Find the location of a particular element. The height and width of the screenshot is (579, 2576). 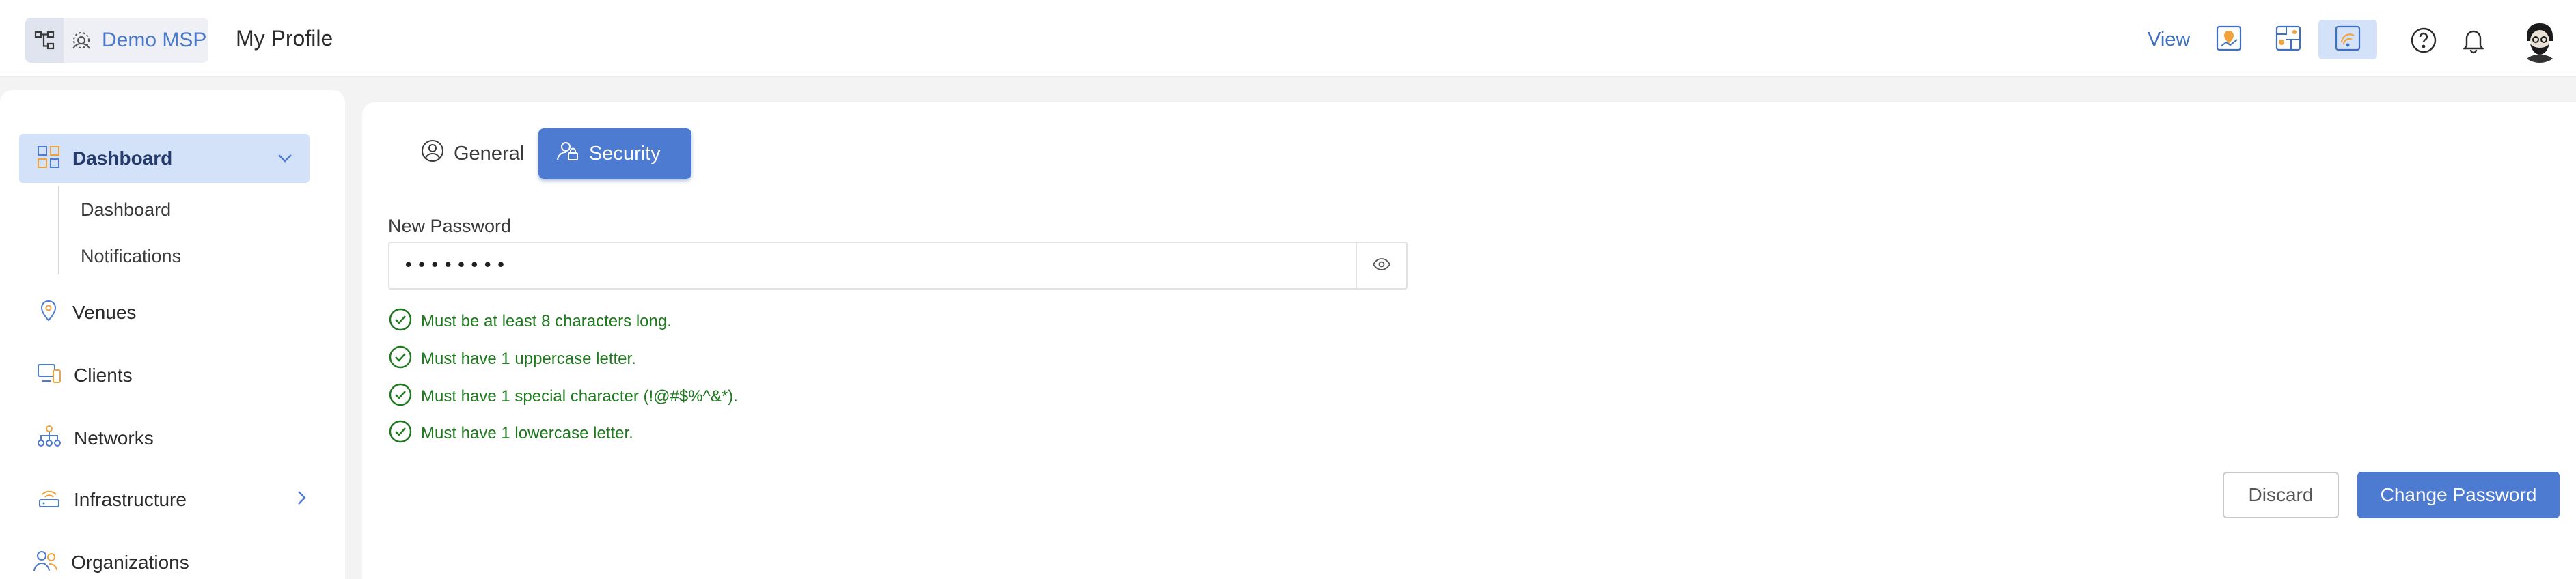

devices-icon is located at coordinates (49, 375).